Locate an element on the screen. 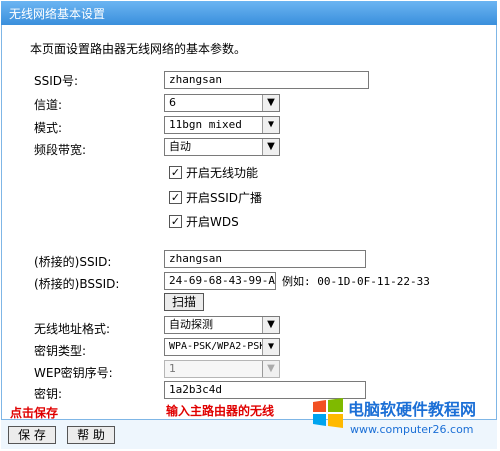  enable-wireless-checkbox: ✓ 开启无线功能 is located at coordinates (213, 172).